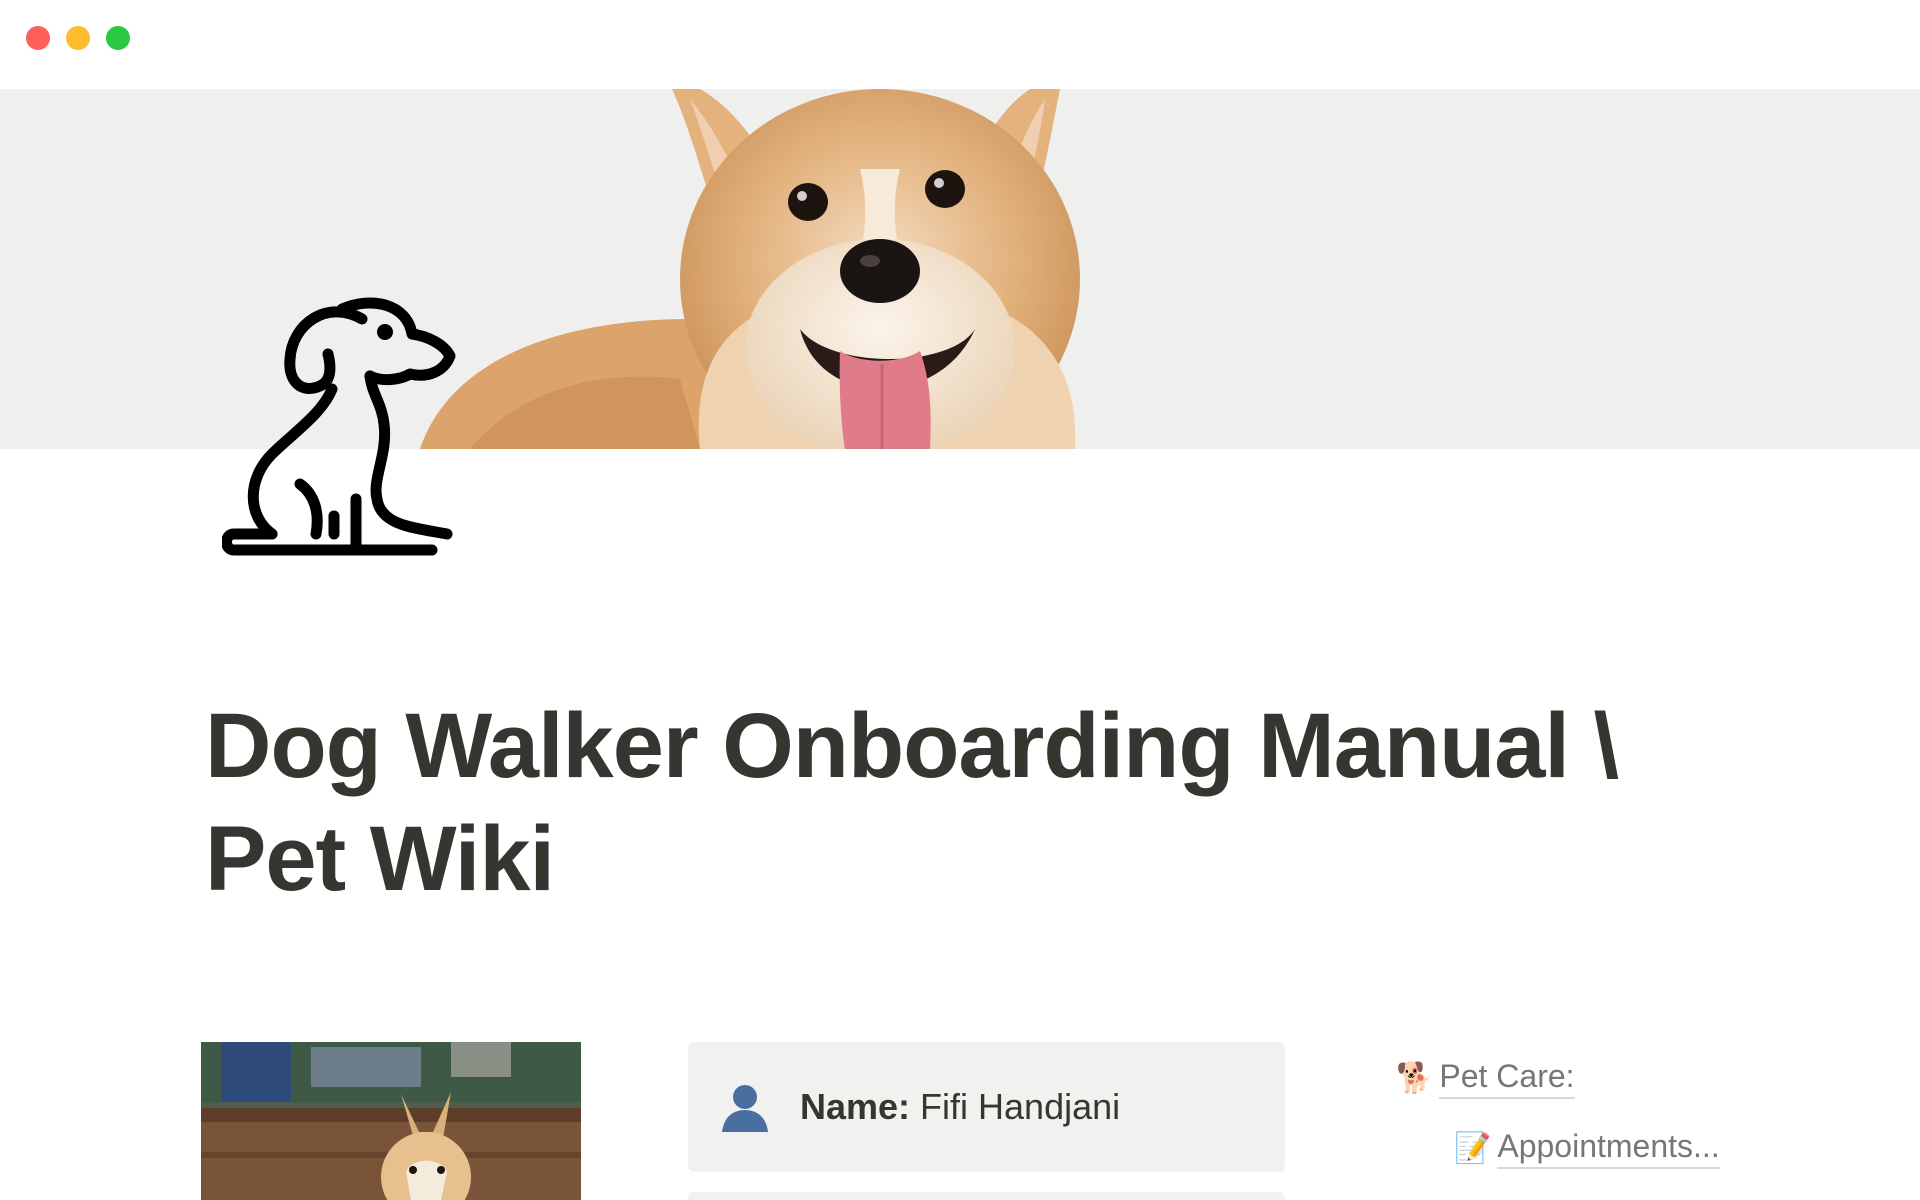 The image size is (1920, 1200). What do you see at coordinates (935, 803) in the screenshot?
I see `page-title: Dog Walker Onboarding Manual \ Pet Wiki` at bounding box center [935, 803].